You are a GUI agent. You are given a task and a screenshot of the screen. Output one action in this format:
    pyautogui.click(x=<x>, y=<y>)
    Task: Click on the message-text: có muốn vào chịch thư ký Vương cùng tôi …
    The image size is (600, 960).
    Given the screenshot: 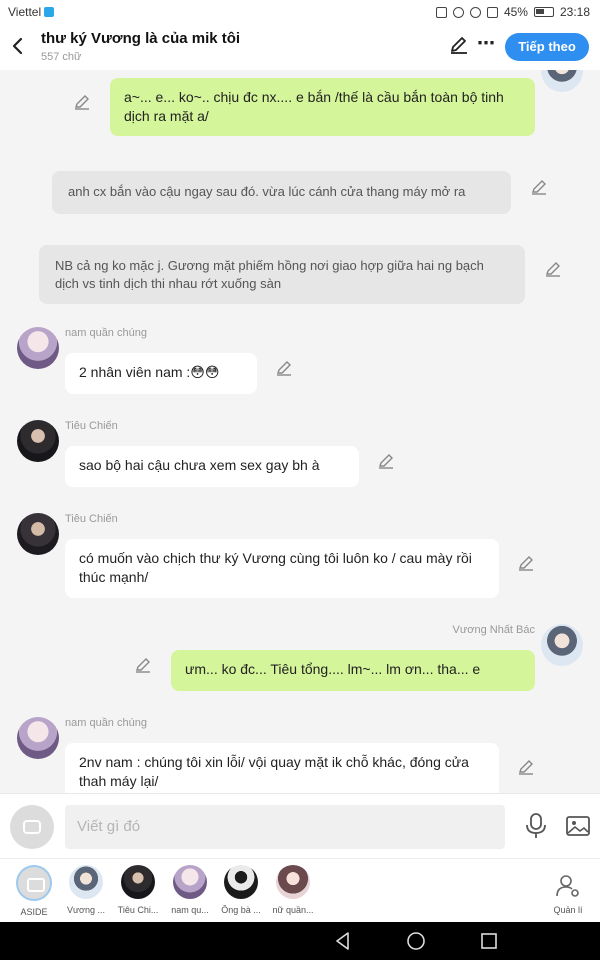 What is the action you would take?
    pyautogui.click(x=275, y=567)
    